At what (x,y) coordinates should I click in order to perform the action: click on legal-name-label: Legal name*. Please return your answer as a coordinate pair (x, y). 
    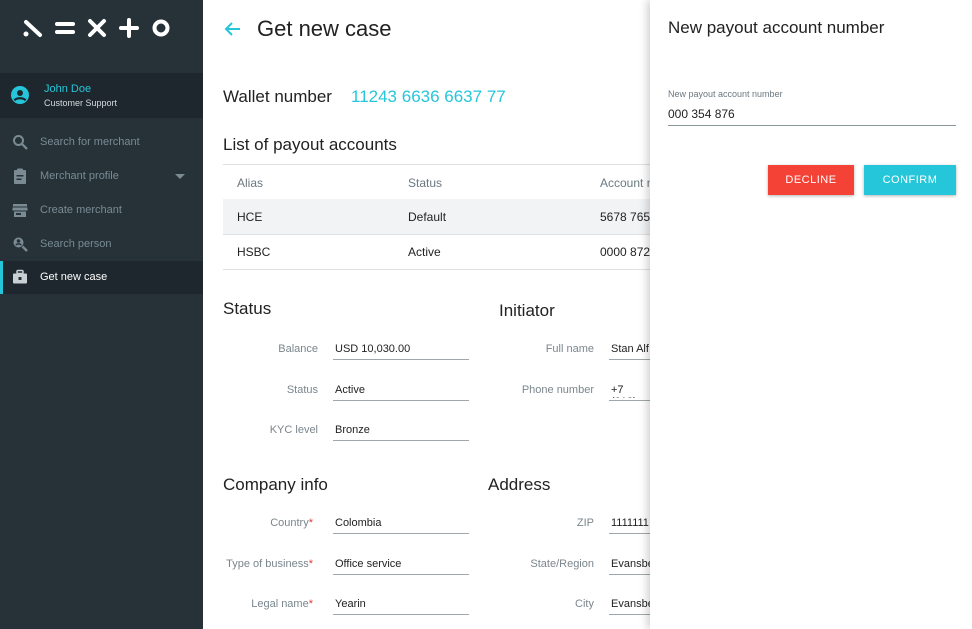
    Looking at the image, I should click on (282, 604).